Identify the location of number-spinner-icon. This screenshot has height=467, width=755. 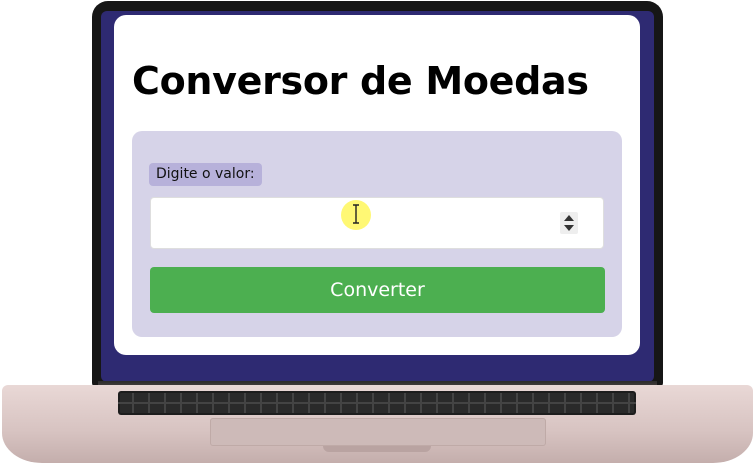
(569, 223).